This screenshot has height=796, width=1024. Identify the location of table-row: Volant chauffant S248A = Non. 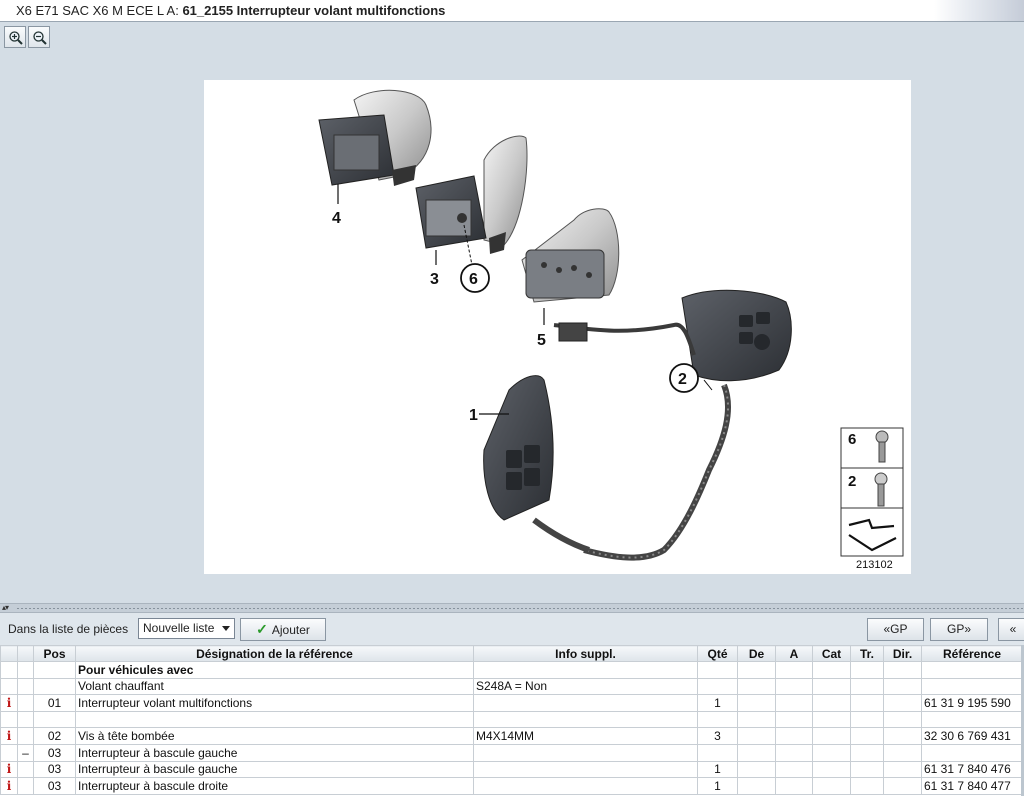
(511, 686).